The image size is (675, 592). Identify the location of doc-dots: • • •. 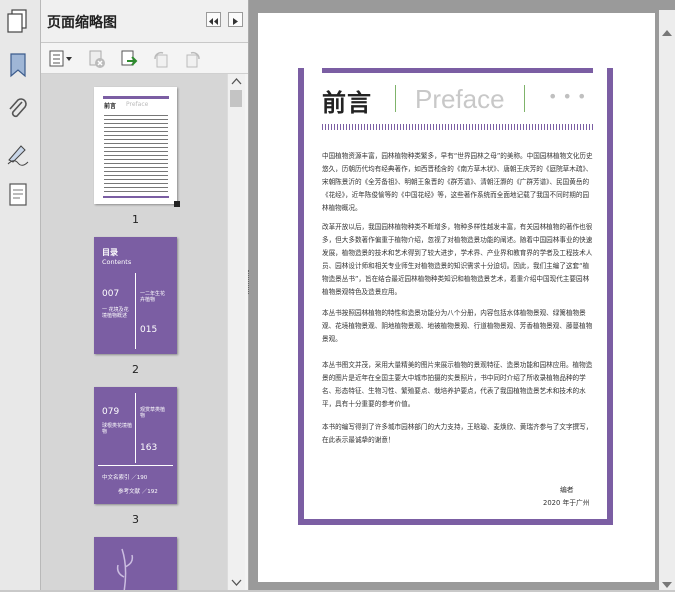
(567, 96).